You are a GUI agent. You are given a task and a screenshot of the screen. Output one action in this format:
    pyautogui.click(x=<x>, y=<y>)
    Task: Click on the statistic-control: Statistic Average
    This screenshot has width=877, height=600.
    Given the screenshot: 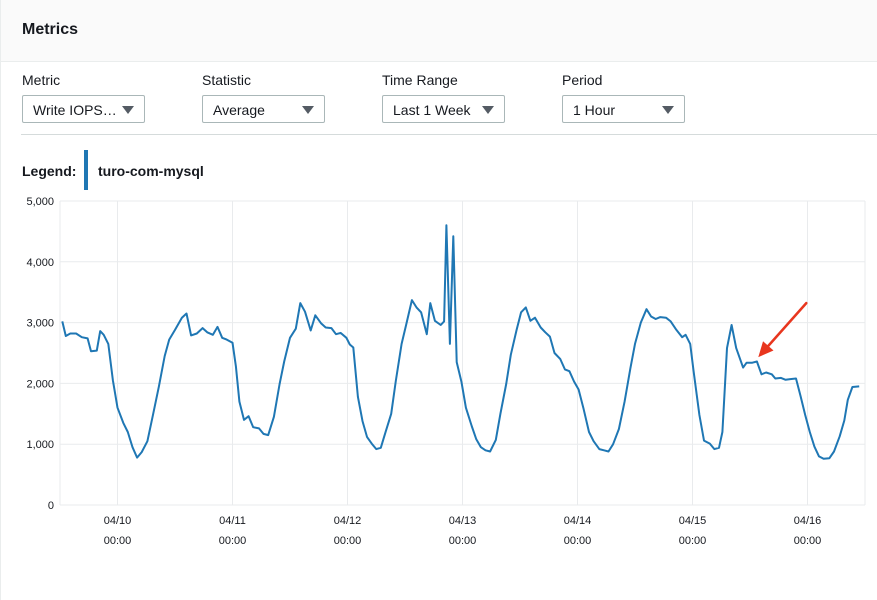 What is the action you would take?
    pyautogui.click(x=263, y=97)
    